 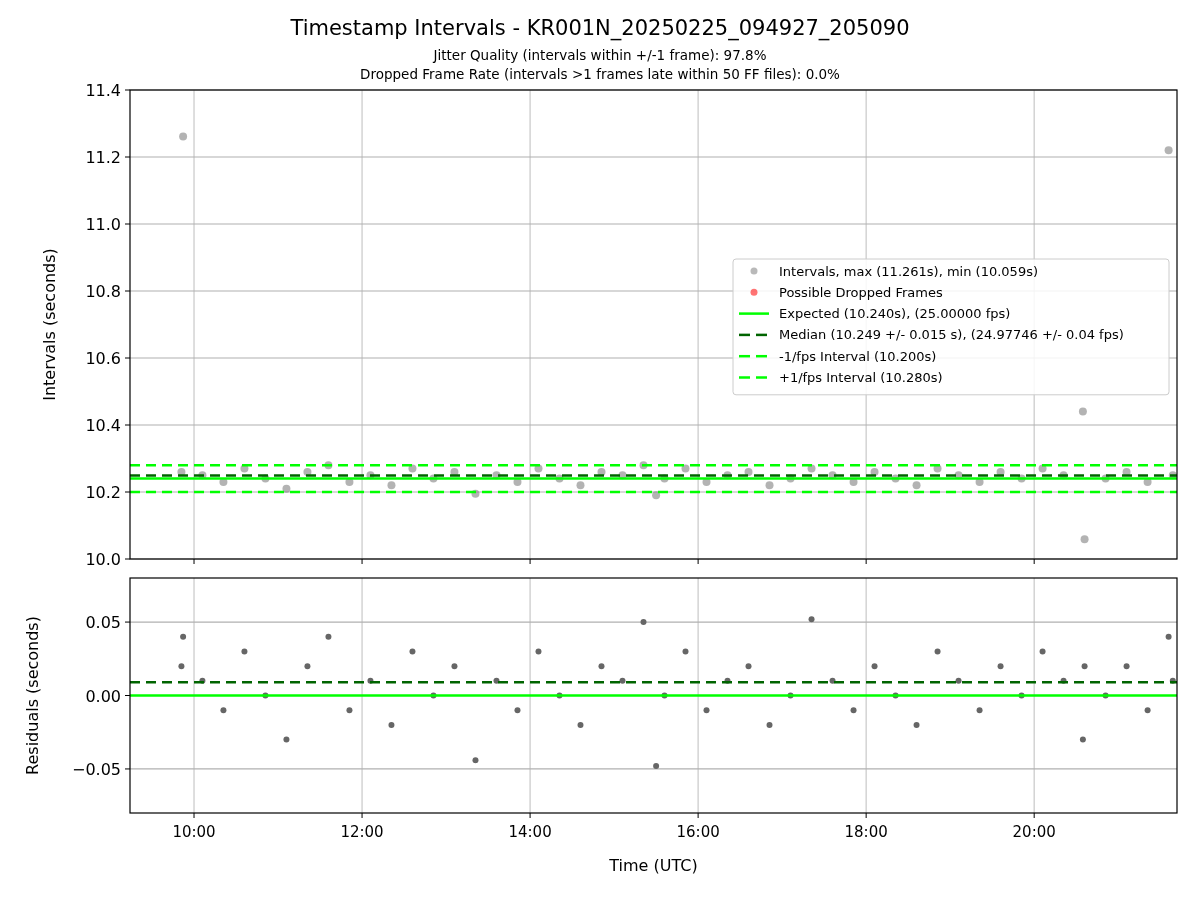 I want to click on legend-label: Intervals, max (11.261s), min (10.059s), so click(x=908, y=271).